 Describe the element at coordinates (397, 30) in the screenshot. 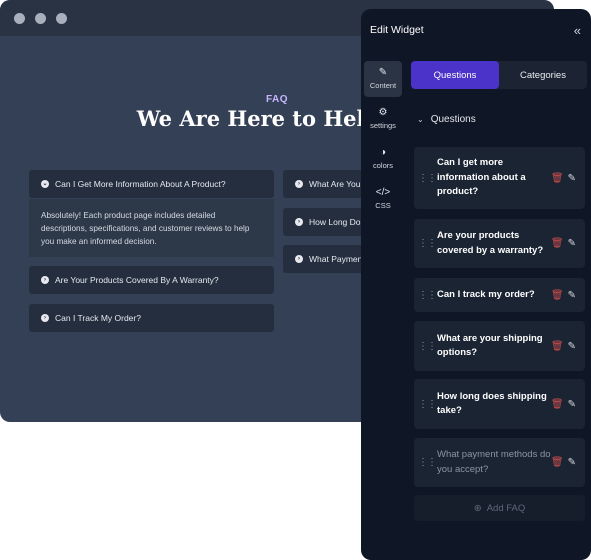

I see `panel-title: Edit Widget` at that location.